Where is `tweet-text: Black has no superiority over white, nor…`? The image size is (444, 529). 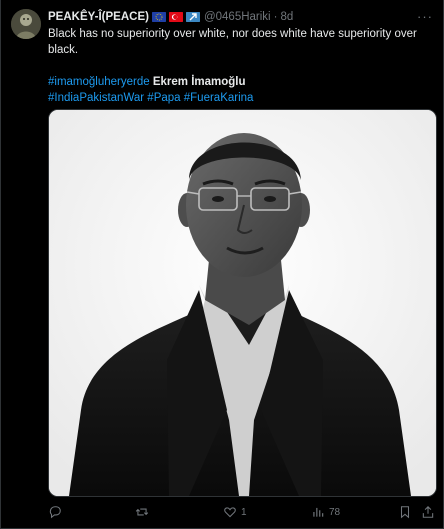
tweet-text: Black has no superiority over white, nor… is located at coordinates (242, 66).